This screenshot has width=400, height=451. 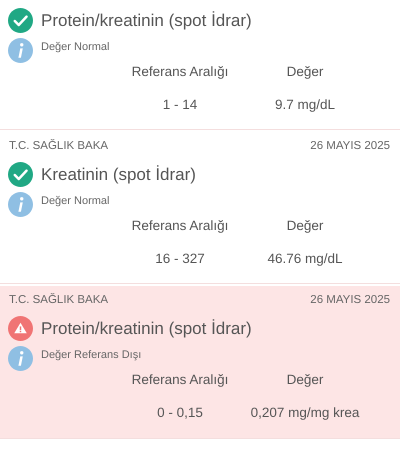 What do you see at coordinates (180, 104) in the screenshot?
I see `reference-range: 1 - 14` at bounding box center [180, 104].